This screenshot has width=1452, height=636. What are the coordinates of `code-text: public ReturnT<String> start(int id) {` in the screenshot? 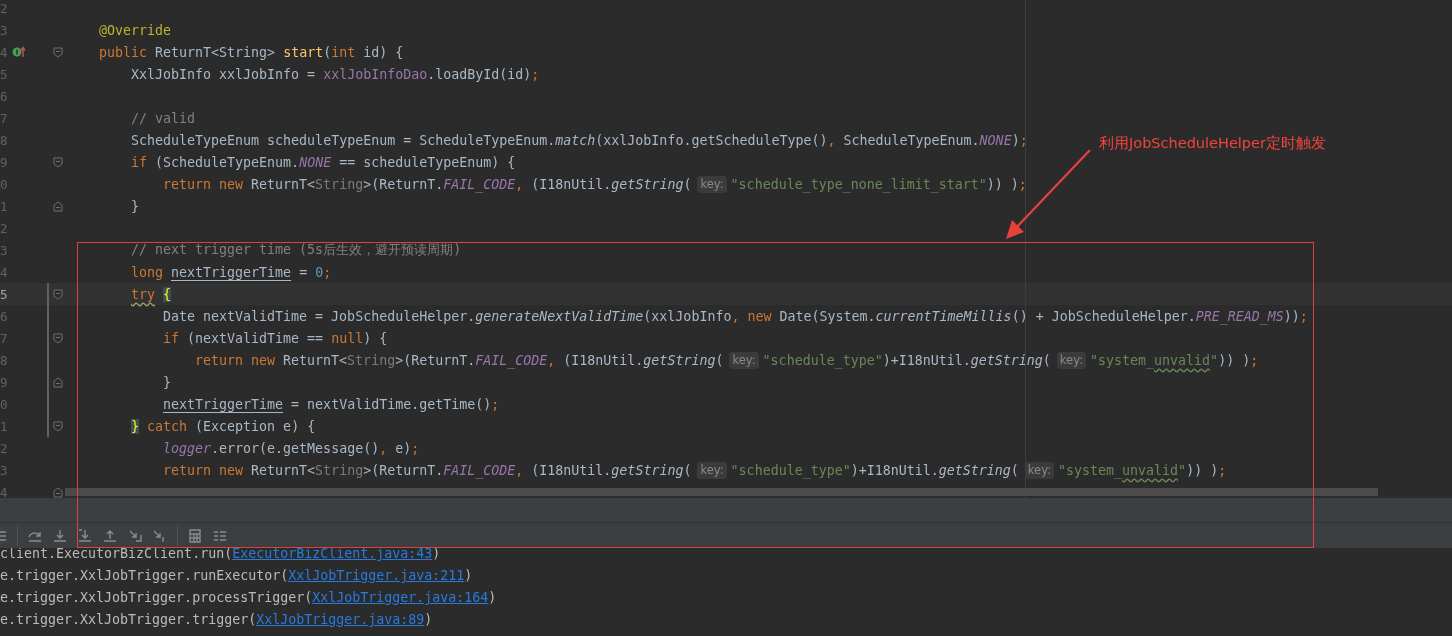 It's located at (251, 52).